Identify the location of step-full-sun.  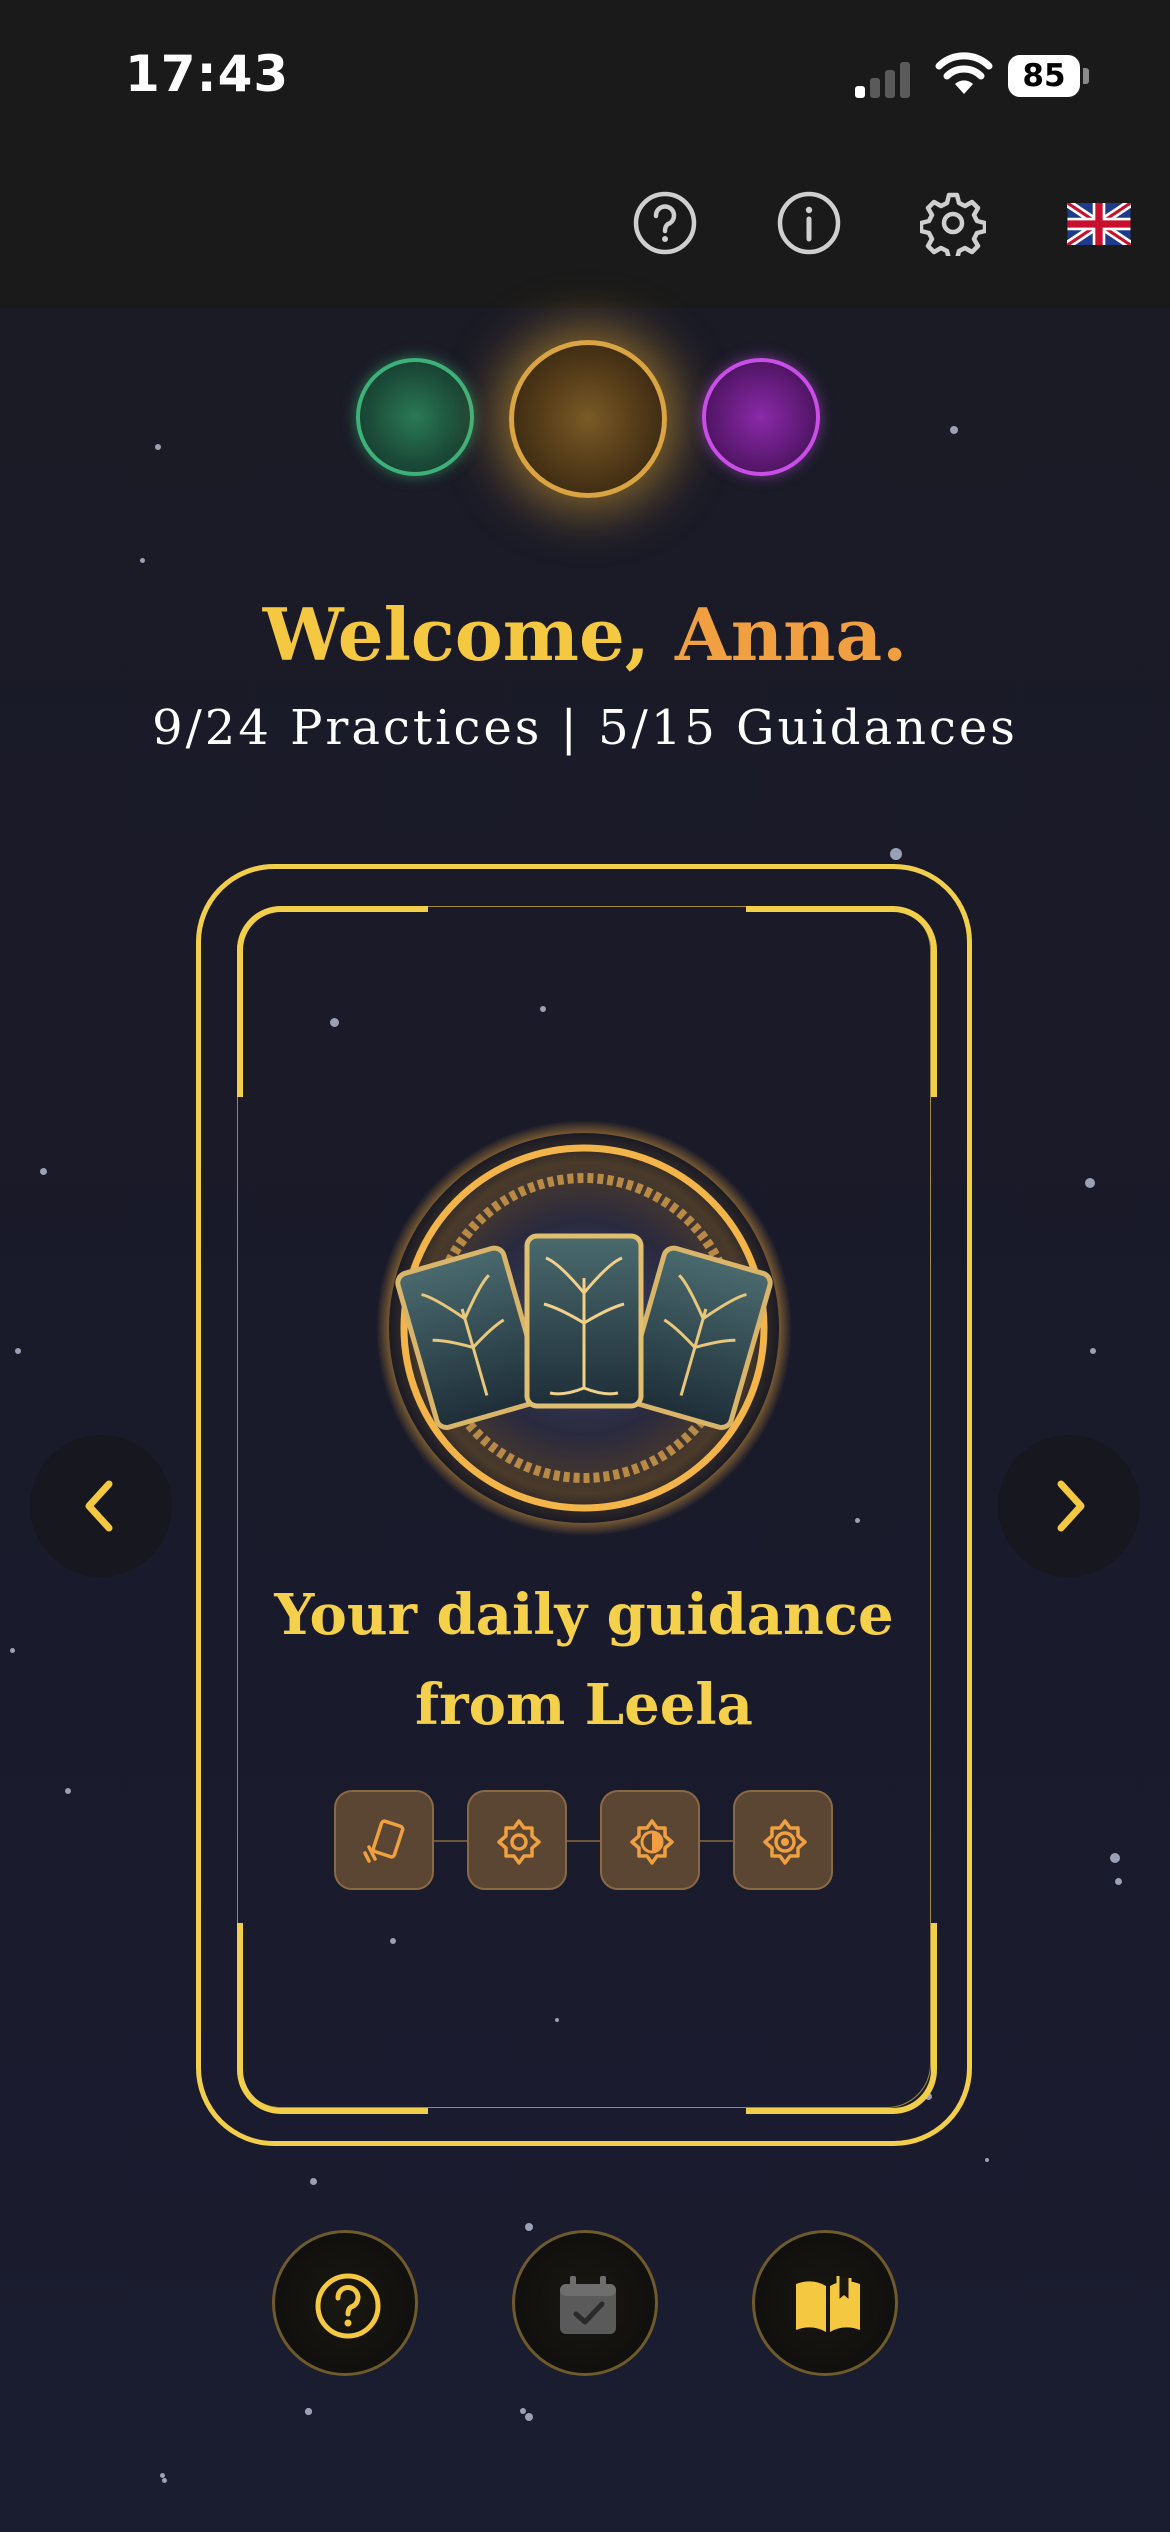
(783, 1840).